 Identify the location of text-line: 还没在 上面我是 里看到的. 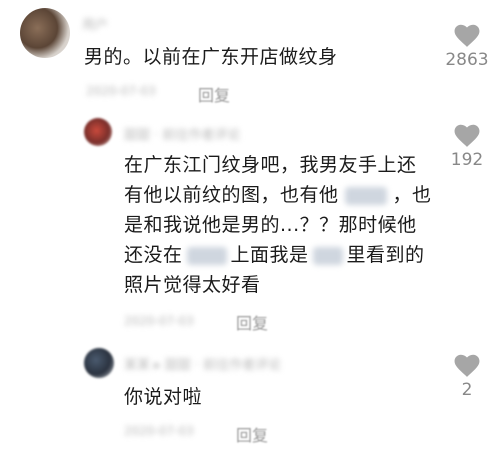
(284, 255).